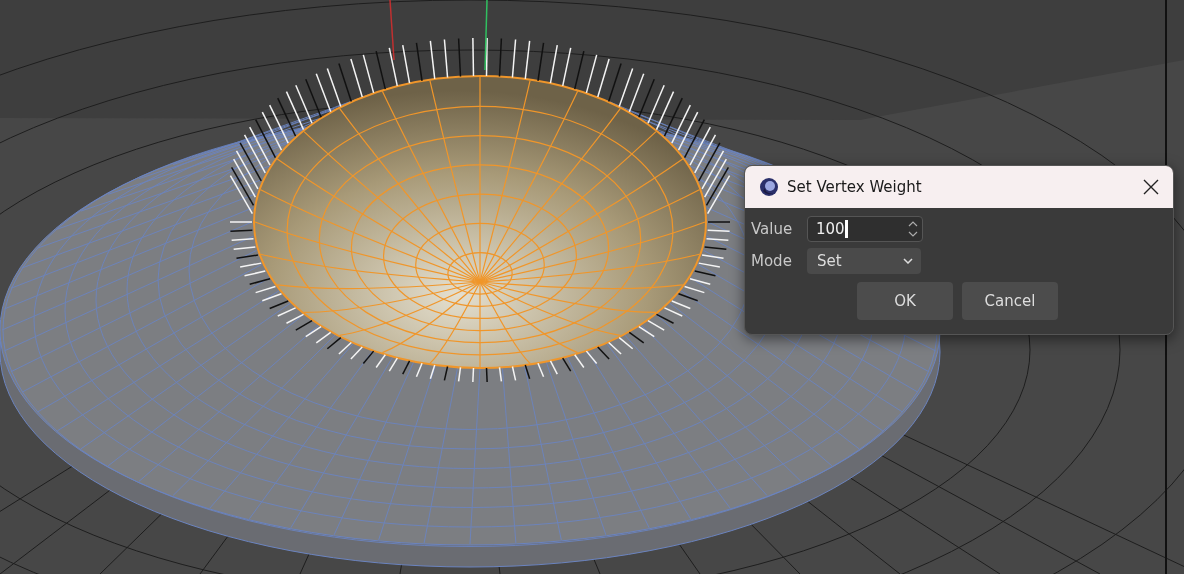 The width and height of the screenshot is (1184, 574). I want to click on dialog-title: Set Vertex Weight, so click(855, 187).